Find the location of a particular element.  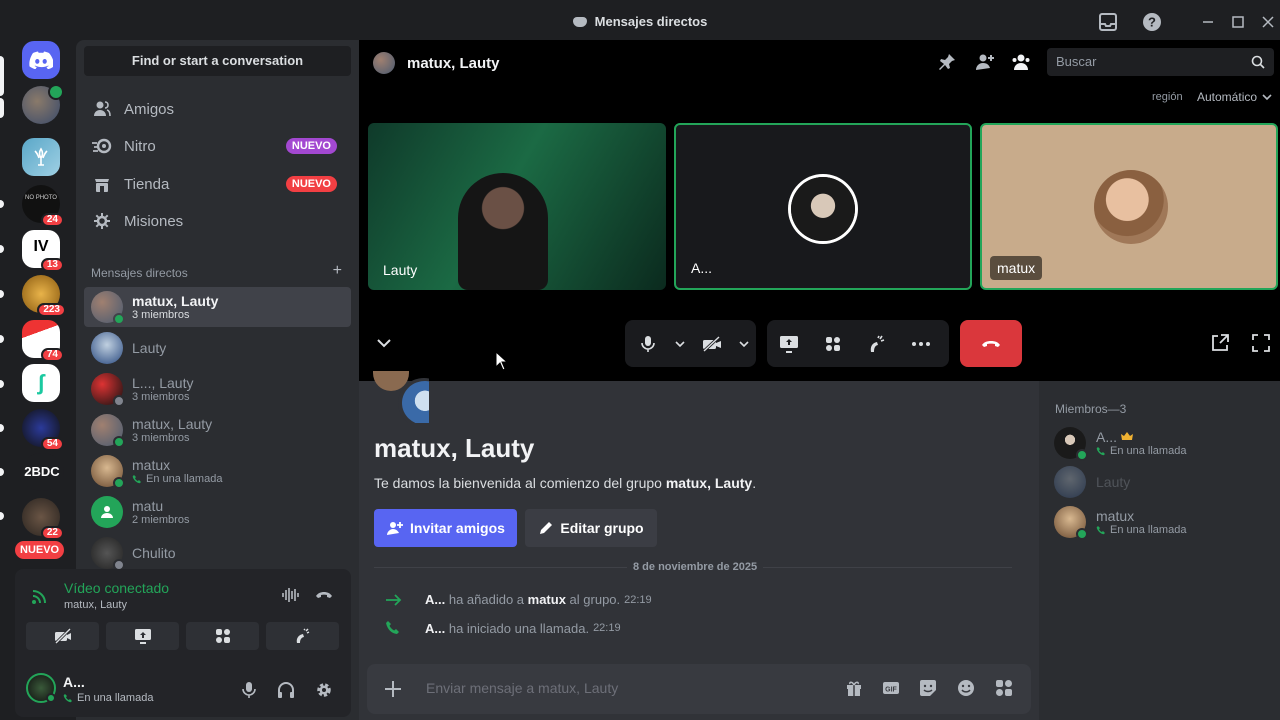

noise-suppression-icon is located at coordinates (290, 595).